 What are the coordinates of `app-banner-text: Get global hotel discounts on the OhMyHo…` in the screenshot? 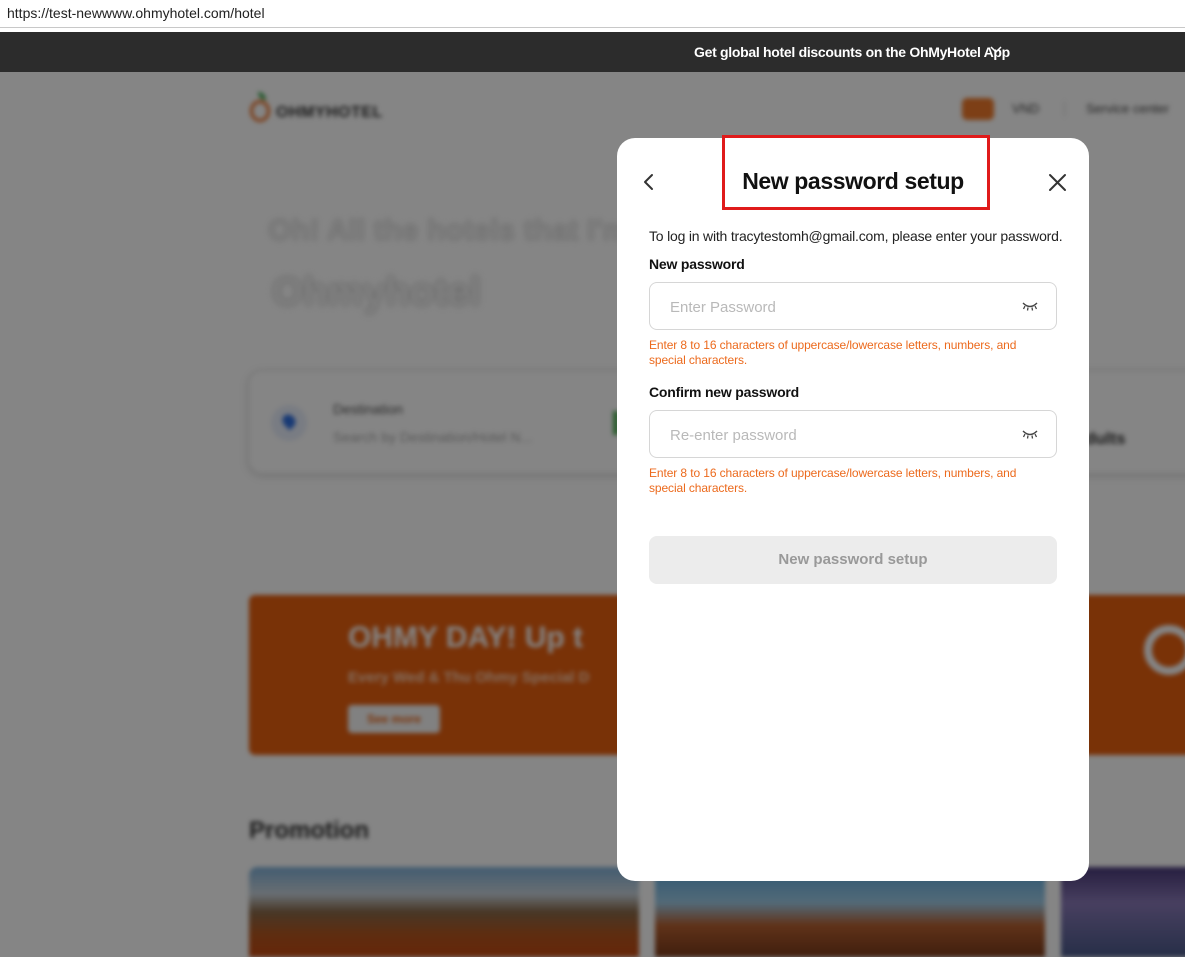 It's located at (852, 52).